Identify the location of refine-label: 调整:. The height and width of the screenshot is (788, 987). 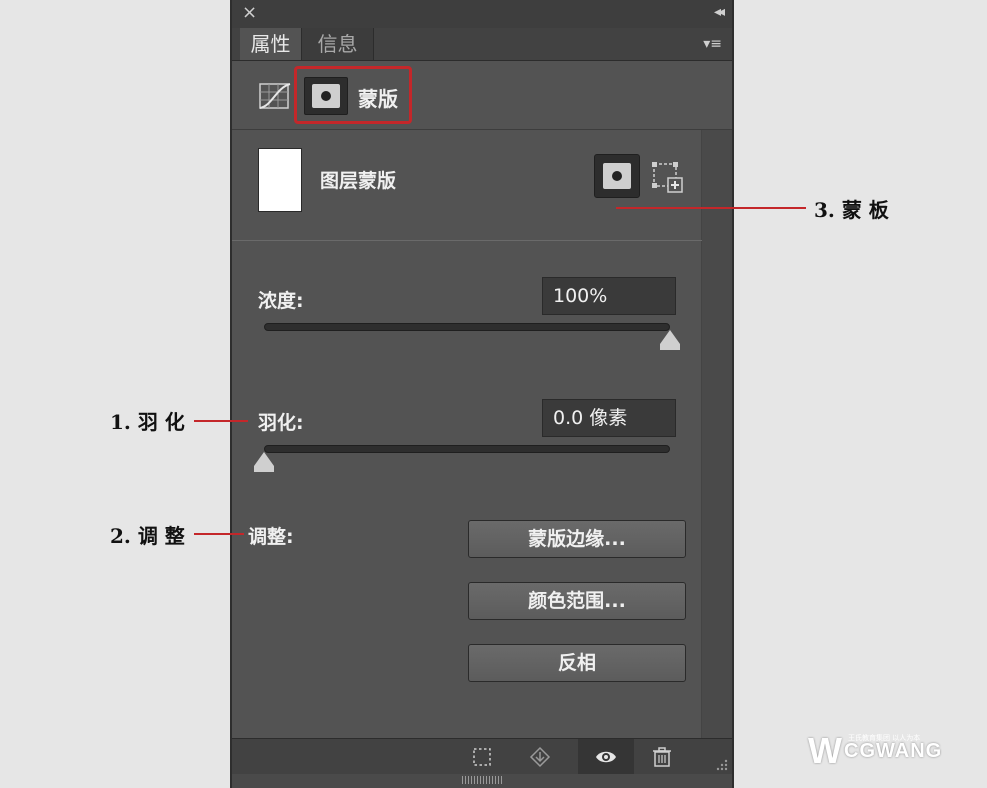
(271, 537).